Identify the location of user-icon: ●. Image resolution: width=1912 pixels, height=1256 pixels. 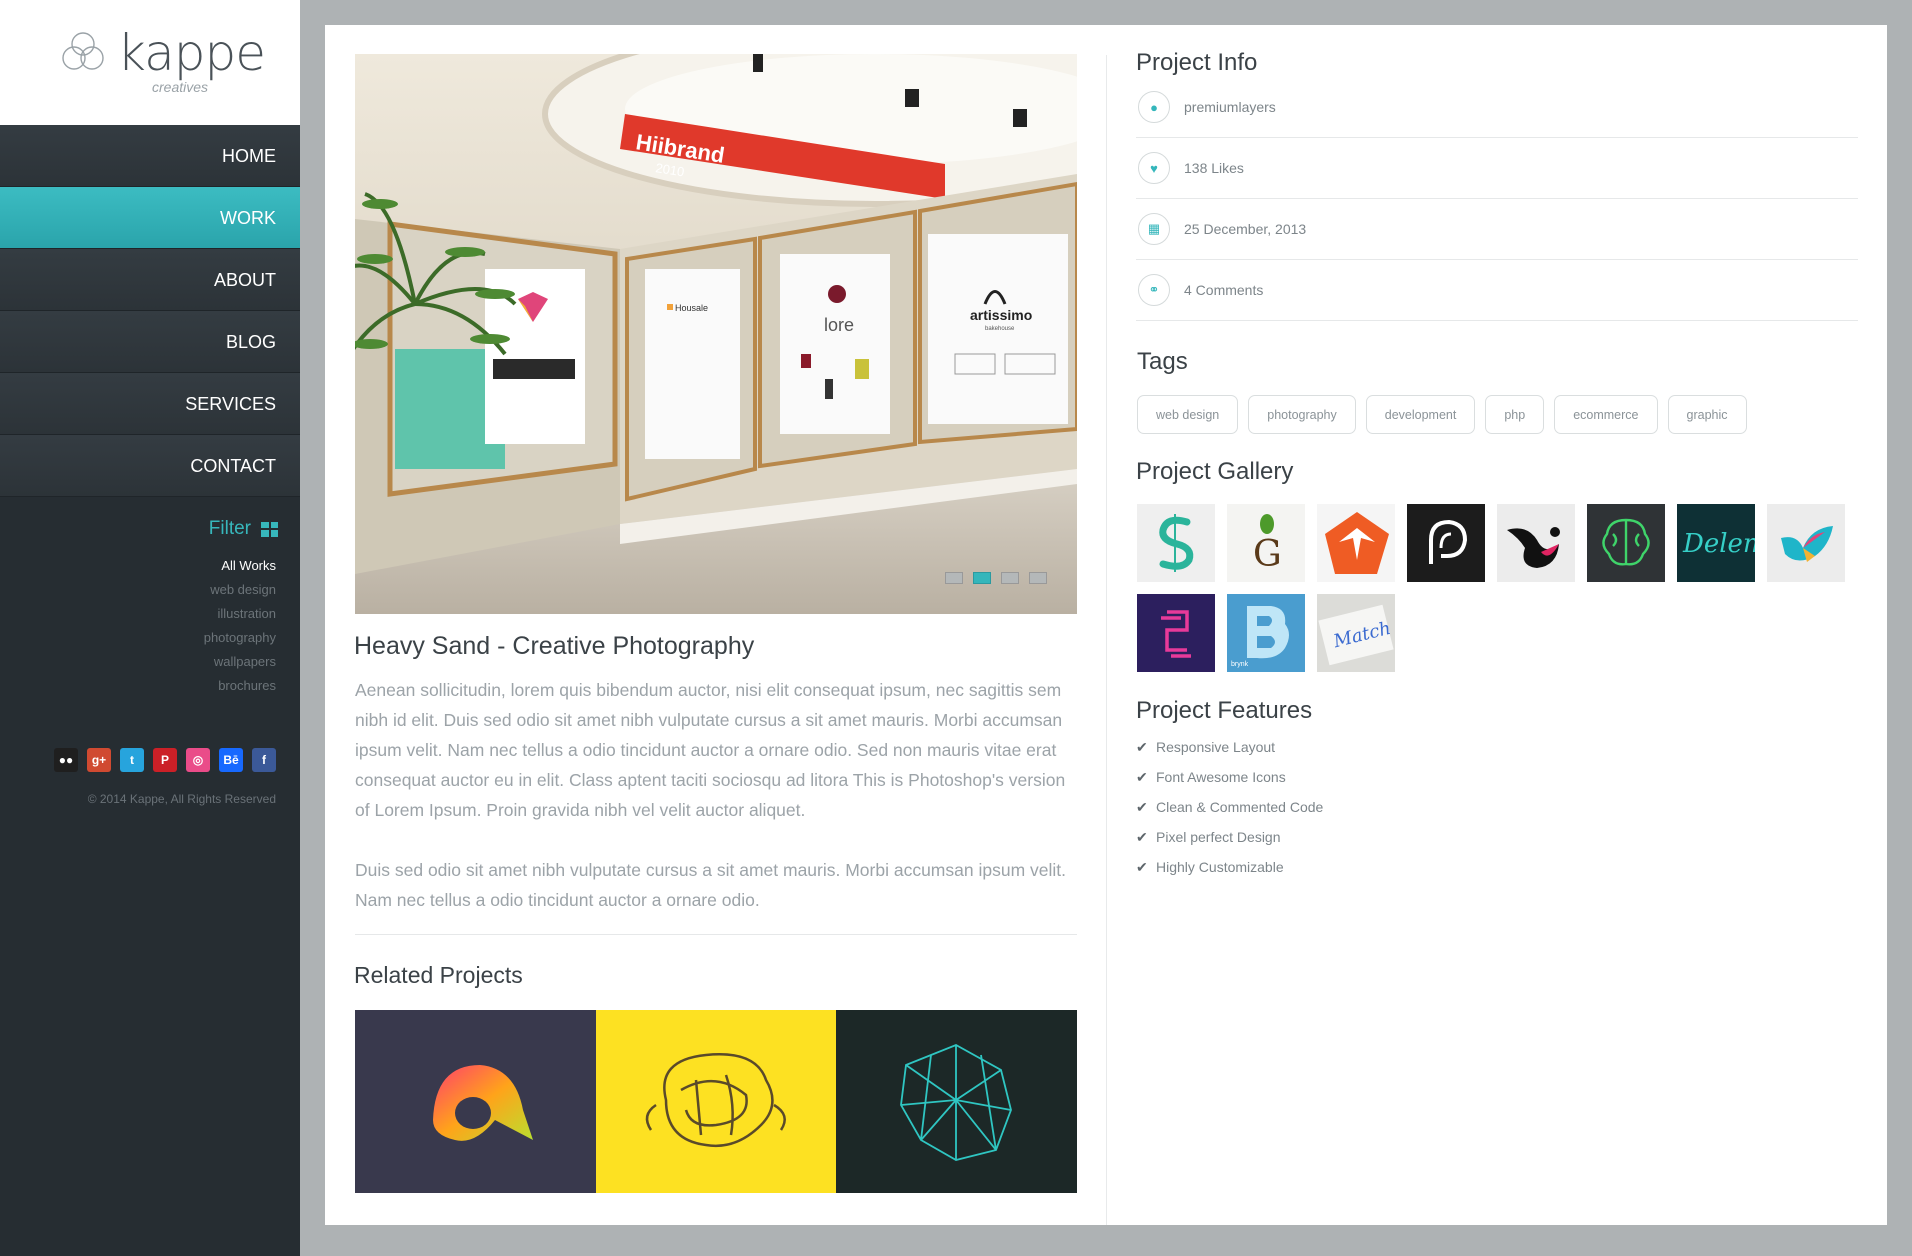
(1154, 107).